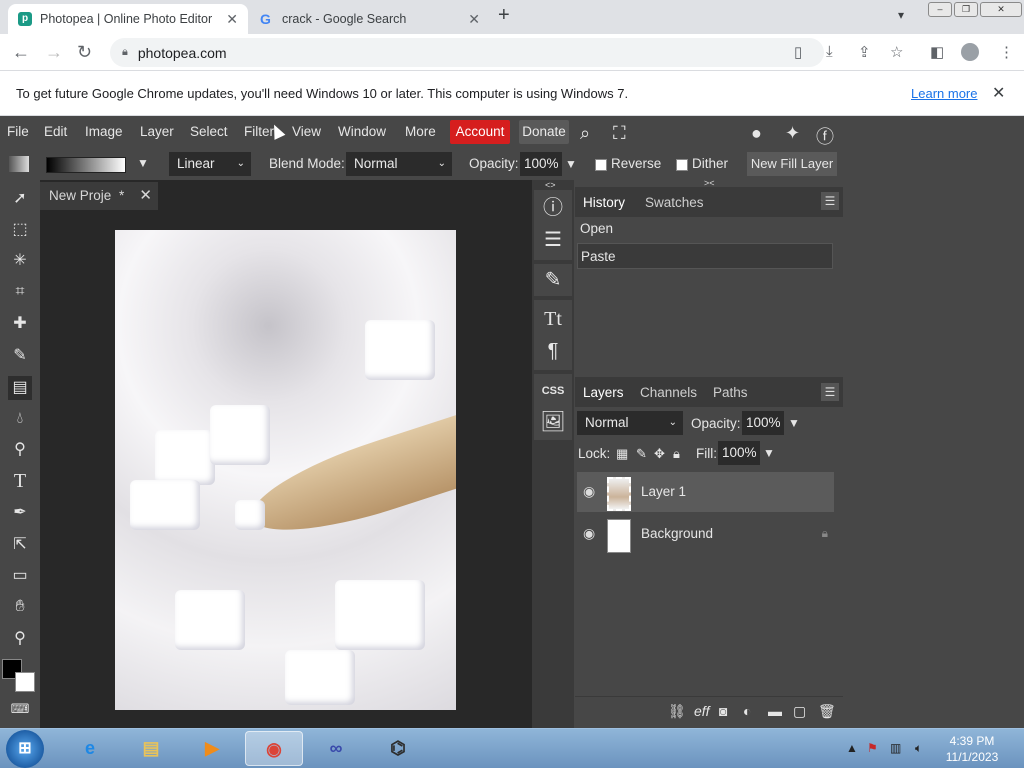 Image resolution: width=1024 pixels, height=768 pixels. What do you see at coordinates (20, 545) in the screenshot?
I see `path-select-icon: ⇱` at bounding box center [20, 545].